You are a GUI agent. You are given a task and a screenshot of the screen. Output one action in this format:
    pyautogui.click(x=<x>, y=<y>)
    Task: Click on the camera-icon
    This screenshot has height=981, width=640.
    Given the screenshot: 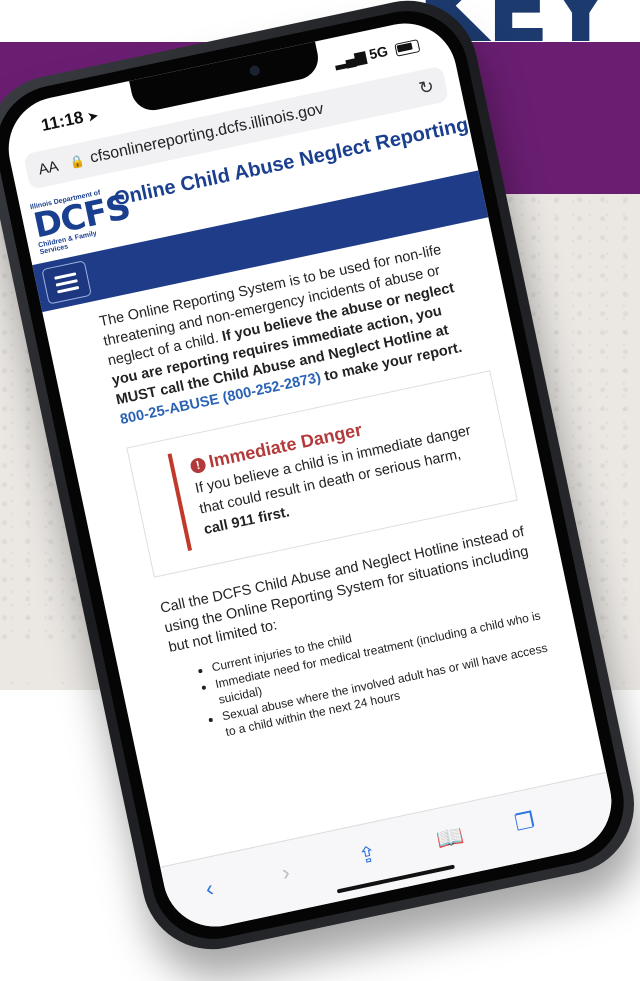 What is the action you would take?
    pyautogui.click(x=254, y=70)
    